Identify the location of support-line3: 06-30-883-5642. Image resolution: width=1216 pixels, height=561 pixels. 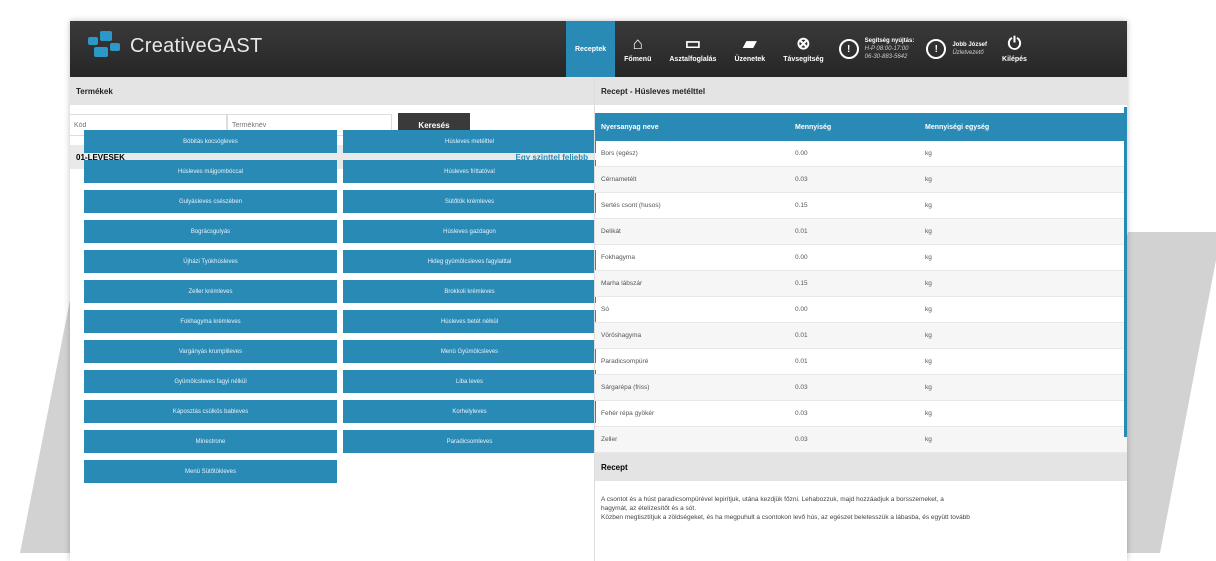
(886, 57).